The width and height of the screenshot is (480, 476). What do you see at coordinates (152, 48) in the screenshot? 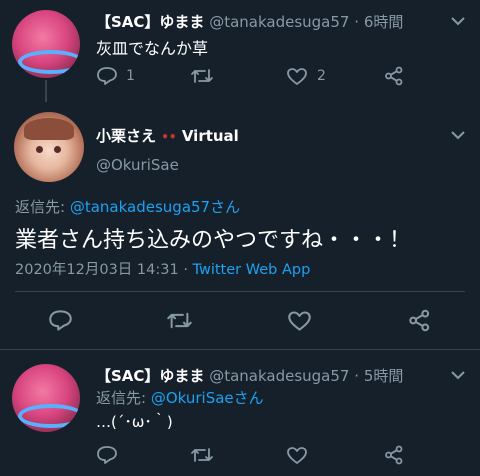
I see `tweet-text: 灰皿でなんか草` at bounding box center [152, 48].